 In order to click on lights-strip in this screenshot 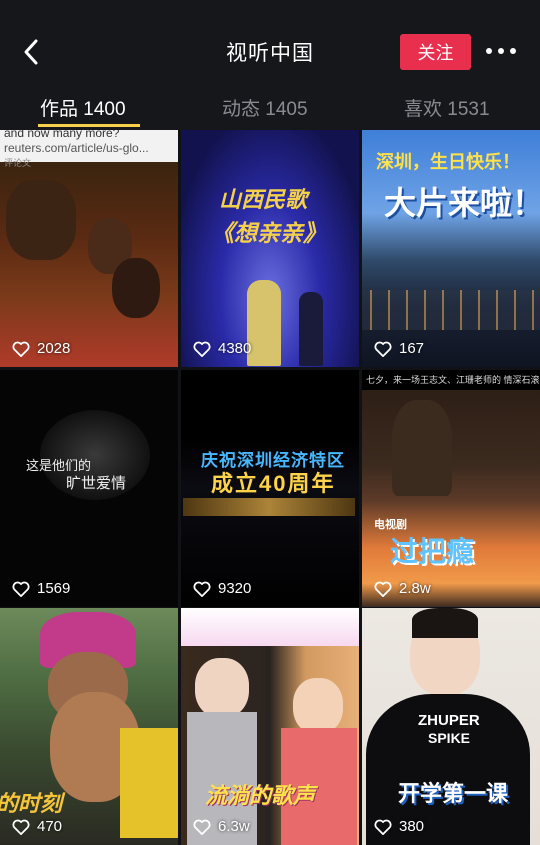, I will do `click(269, 507)`.